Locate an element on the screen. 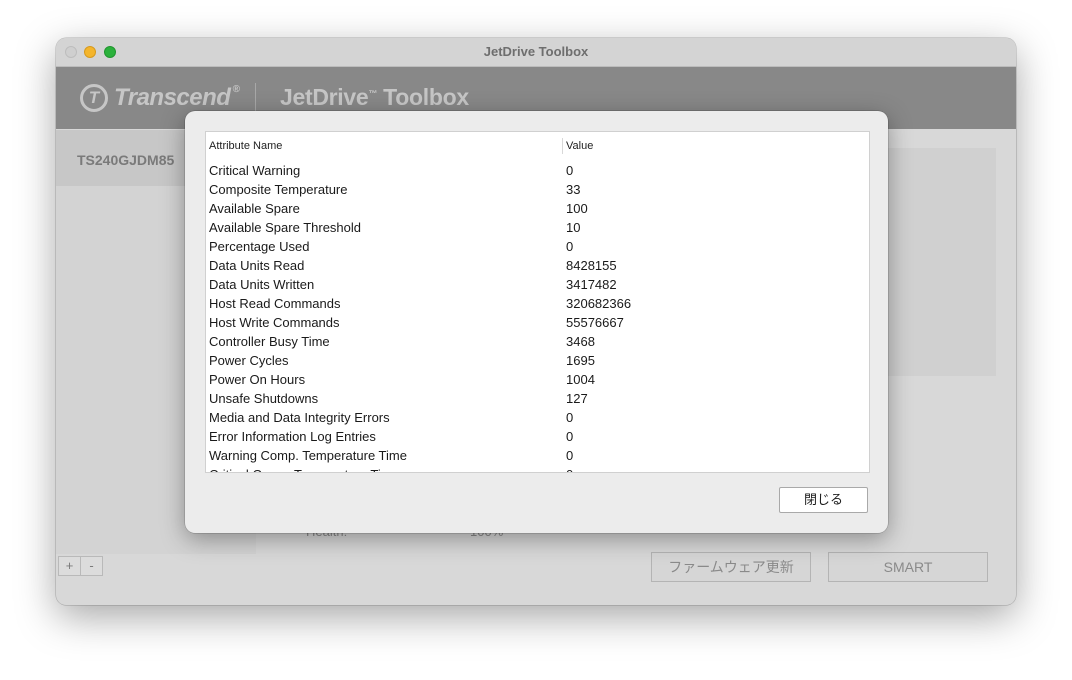 This screenshot has width=1072, height=680. list-controls: + - is located at coordinates (80, 566).